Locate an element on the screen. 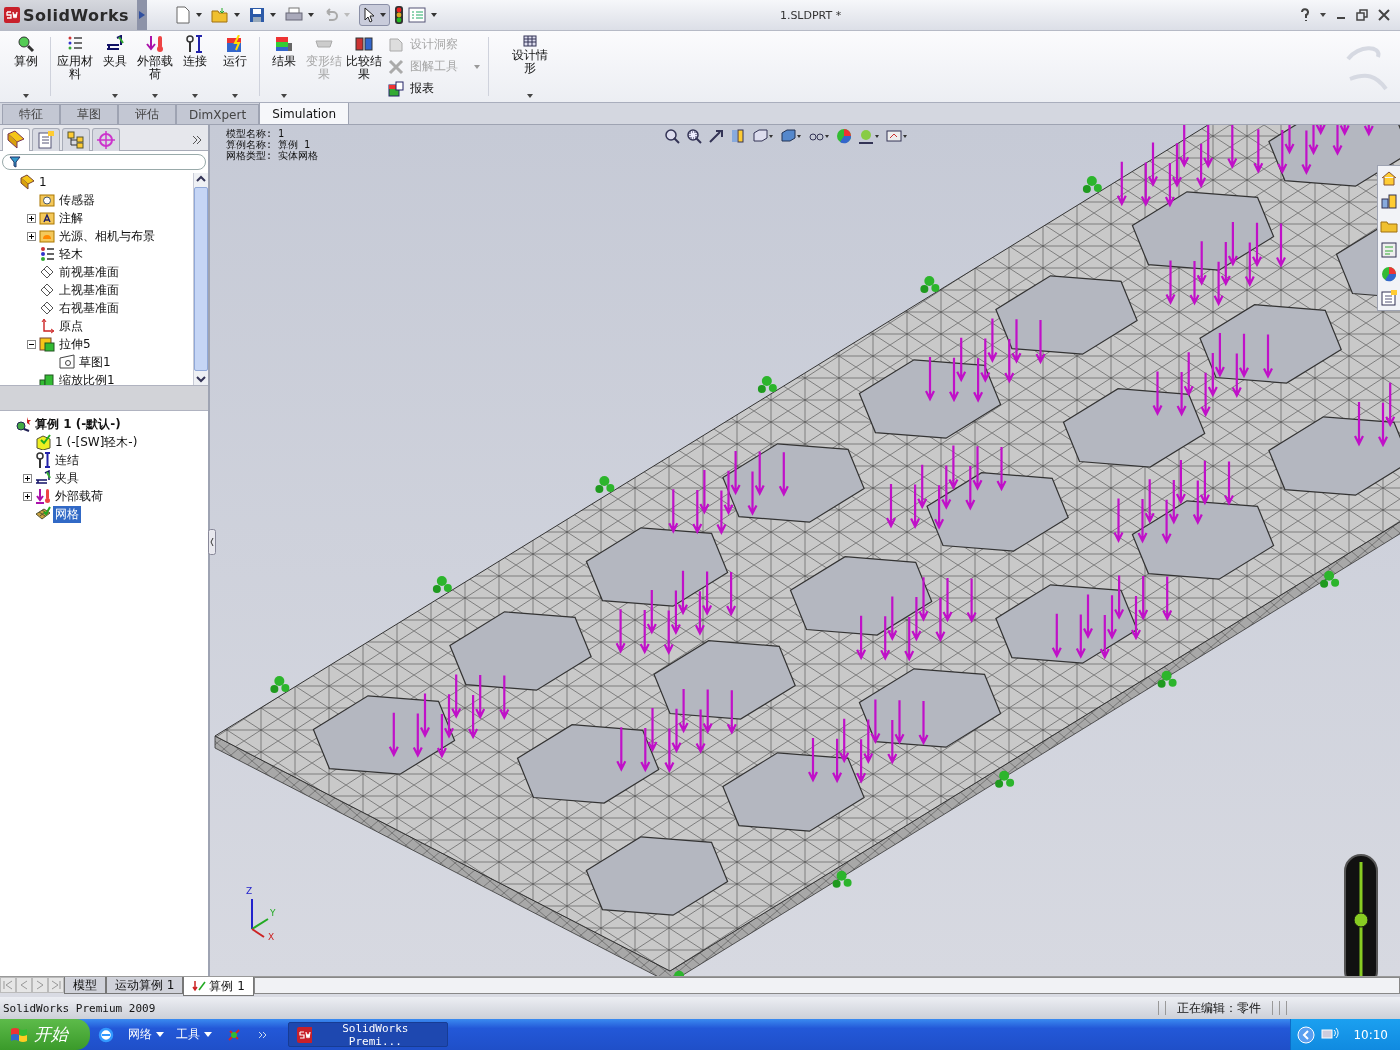 The height and width of the screenshot is (1050, 1400). toolbar-button: 报表 is located at coordinates (434, 88).